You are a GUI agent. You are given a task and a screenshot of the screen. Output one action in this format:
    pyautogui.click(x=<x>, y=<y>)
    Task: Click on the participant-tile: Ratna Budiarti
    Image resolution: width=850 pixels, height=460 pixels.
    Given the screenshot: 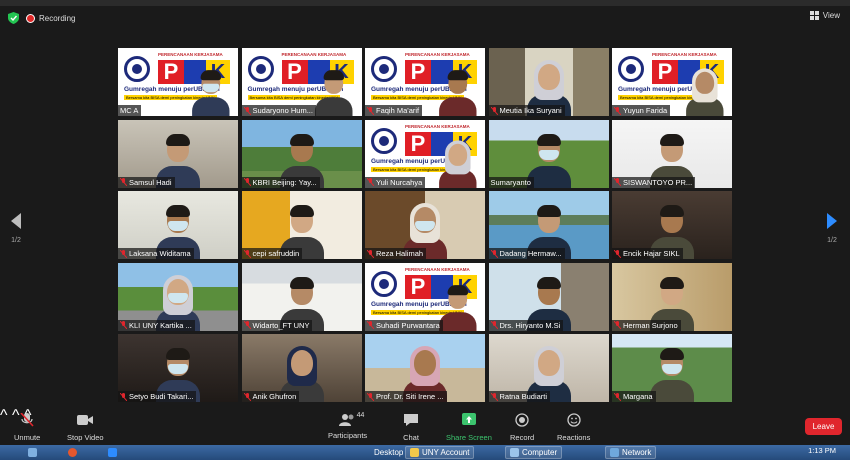 What is the action you would take?
    pyautogui.click(x=548, y=368)
    